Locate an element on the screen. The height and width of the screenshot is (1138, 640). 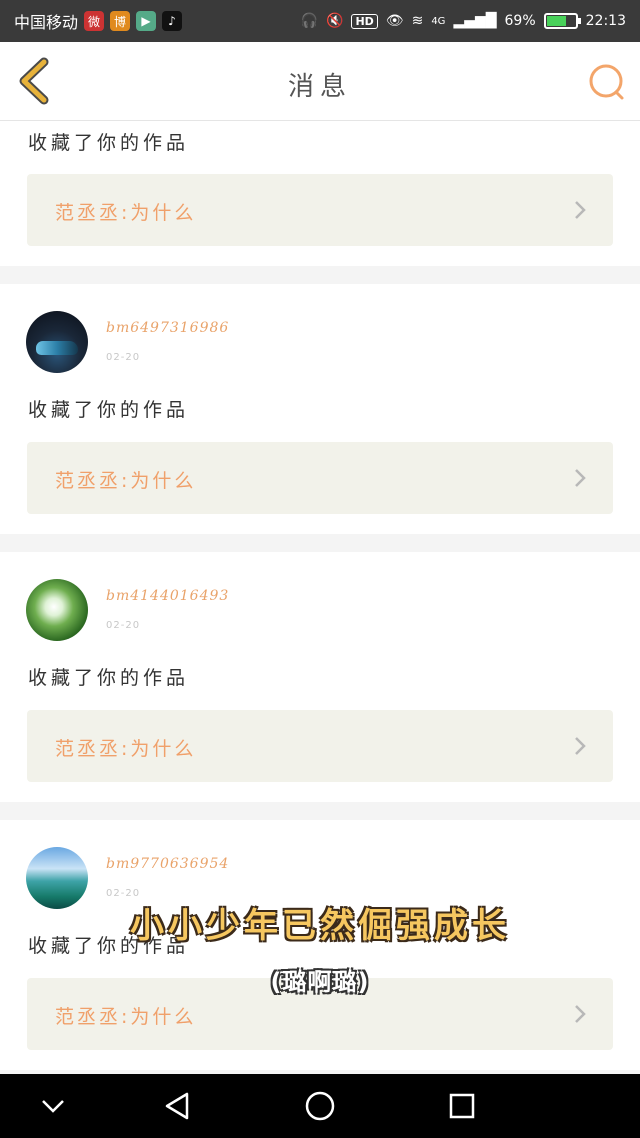
hd-badge: HD is located at coordinates (364, 21).